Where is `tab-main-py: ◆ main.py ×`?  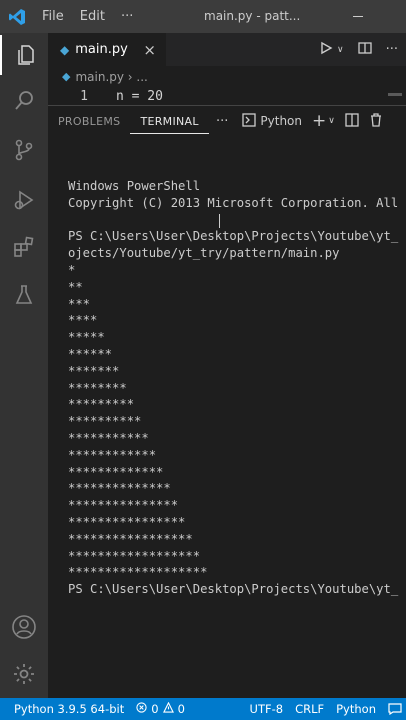 tab-main-py: ◆ main.py × is located at coordinates (107, 49).